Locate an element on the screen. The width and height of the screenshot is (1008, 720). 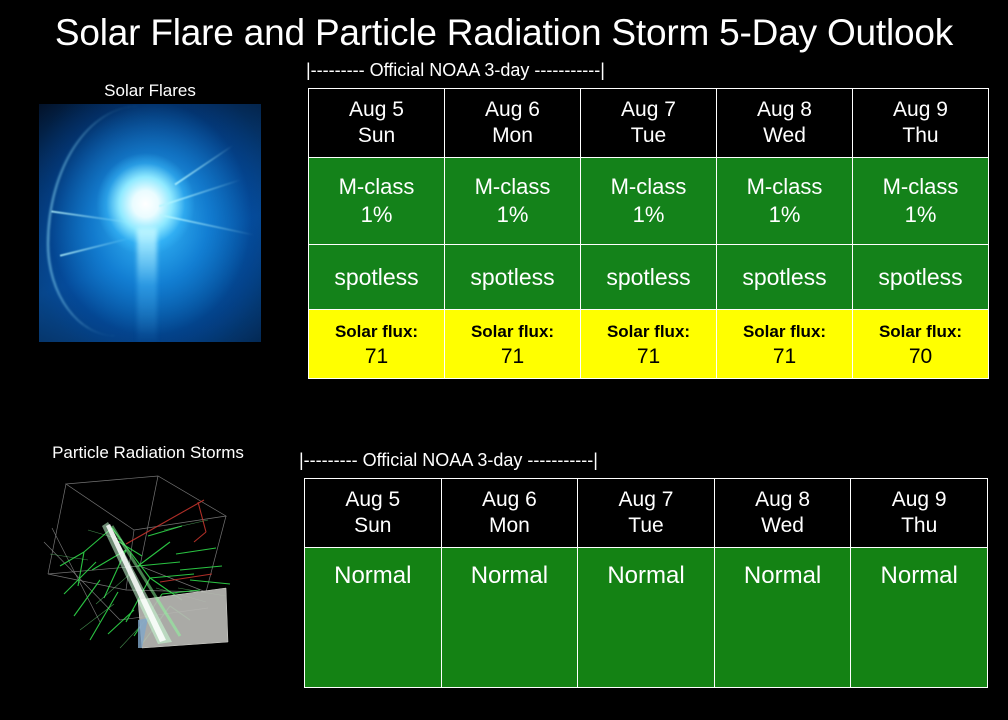
storm-level-cell-aug8: Normal is located at coordinates (782, 617).